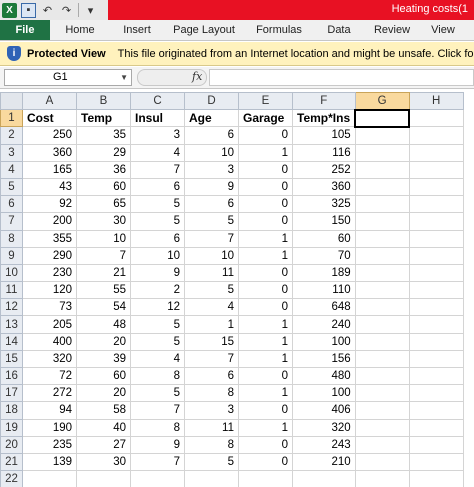  Describe the element at coordinates (382, 135) in the screenshot. I see `cell-g2` at that location.